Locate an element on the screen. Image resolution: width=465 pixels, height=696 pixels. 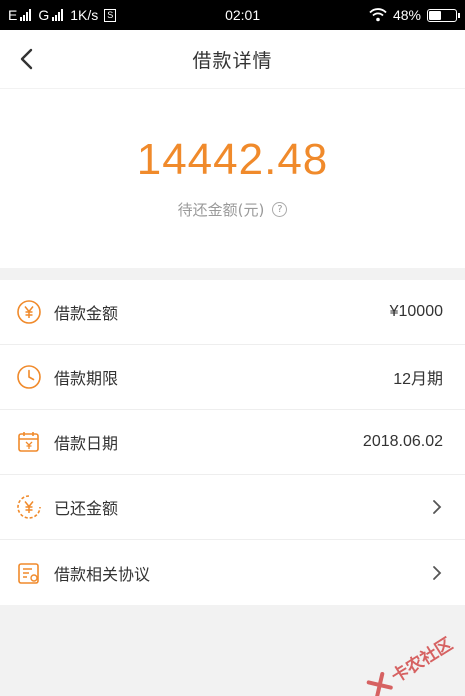
network-type-2: G is located at coordinates (44, 15).